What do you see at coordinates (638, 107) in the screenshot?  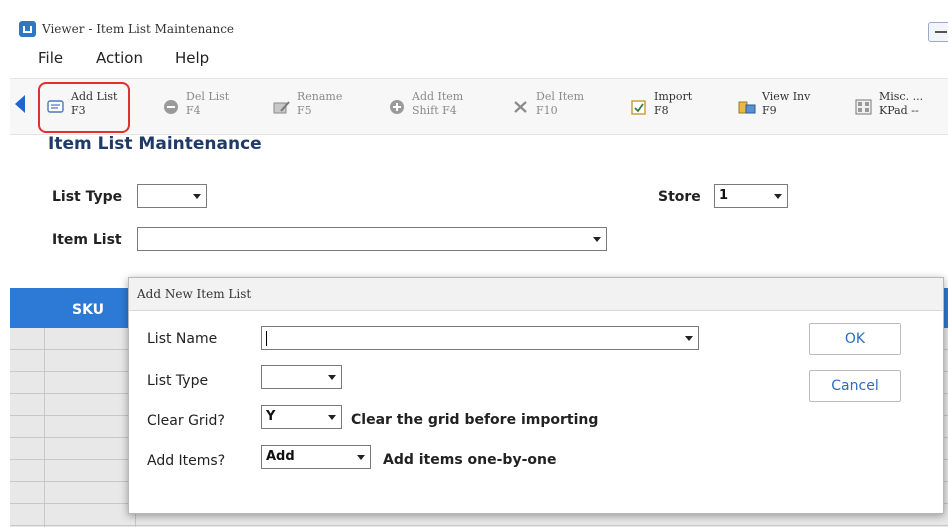 I see `import-icon` at bounding box center [638, 107].